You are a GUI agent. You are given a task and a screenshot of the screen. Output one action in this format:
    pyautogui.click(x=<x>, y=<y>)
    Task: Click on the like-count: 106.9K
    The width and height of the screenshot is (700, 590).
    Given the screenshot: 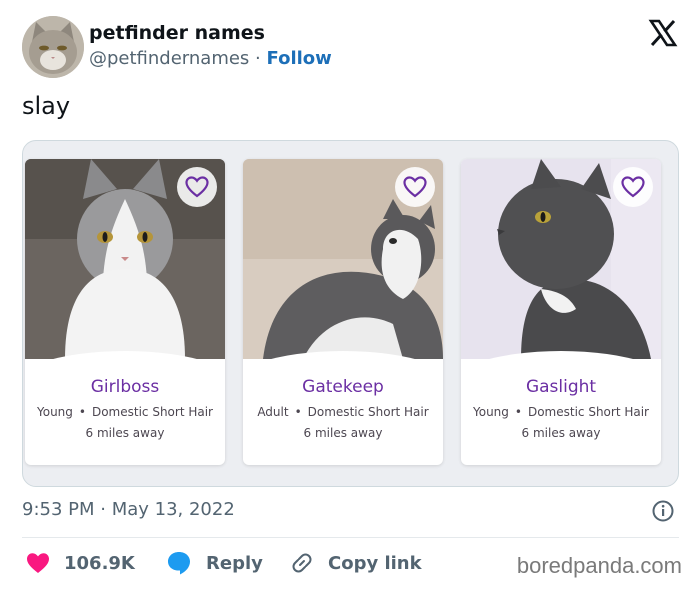 What is the action you would take?
    pyautogui.click(x=99, y=563)
    